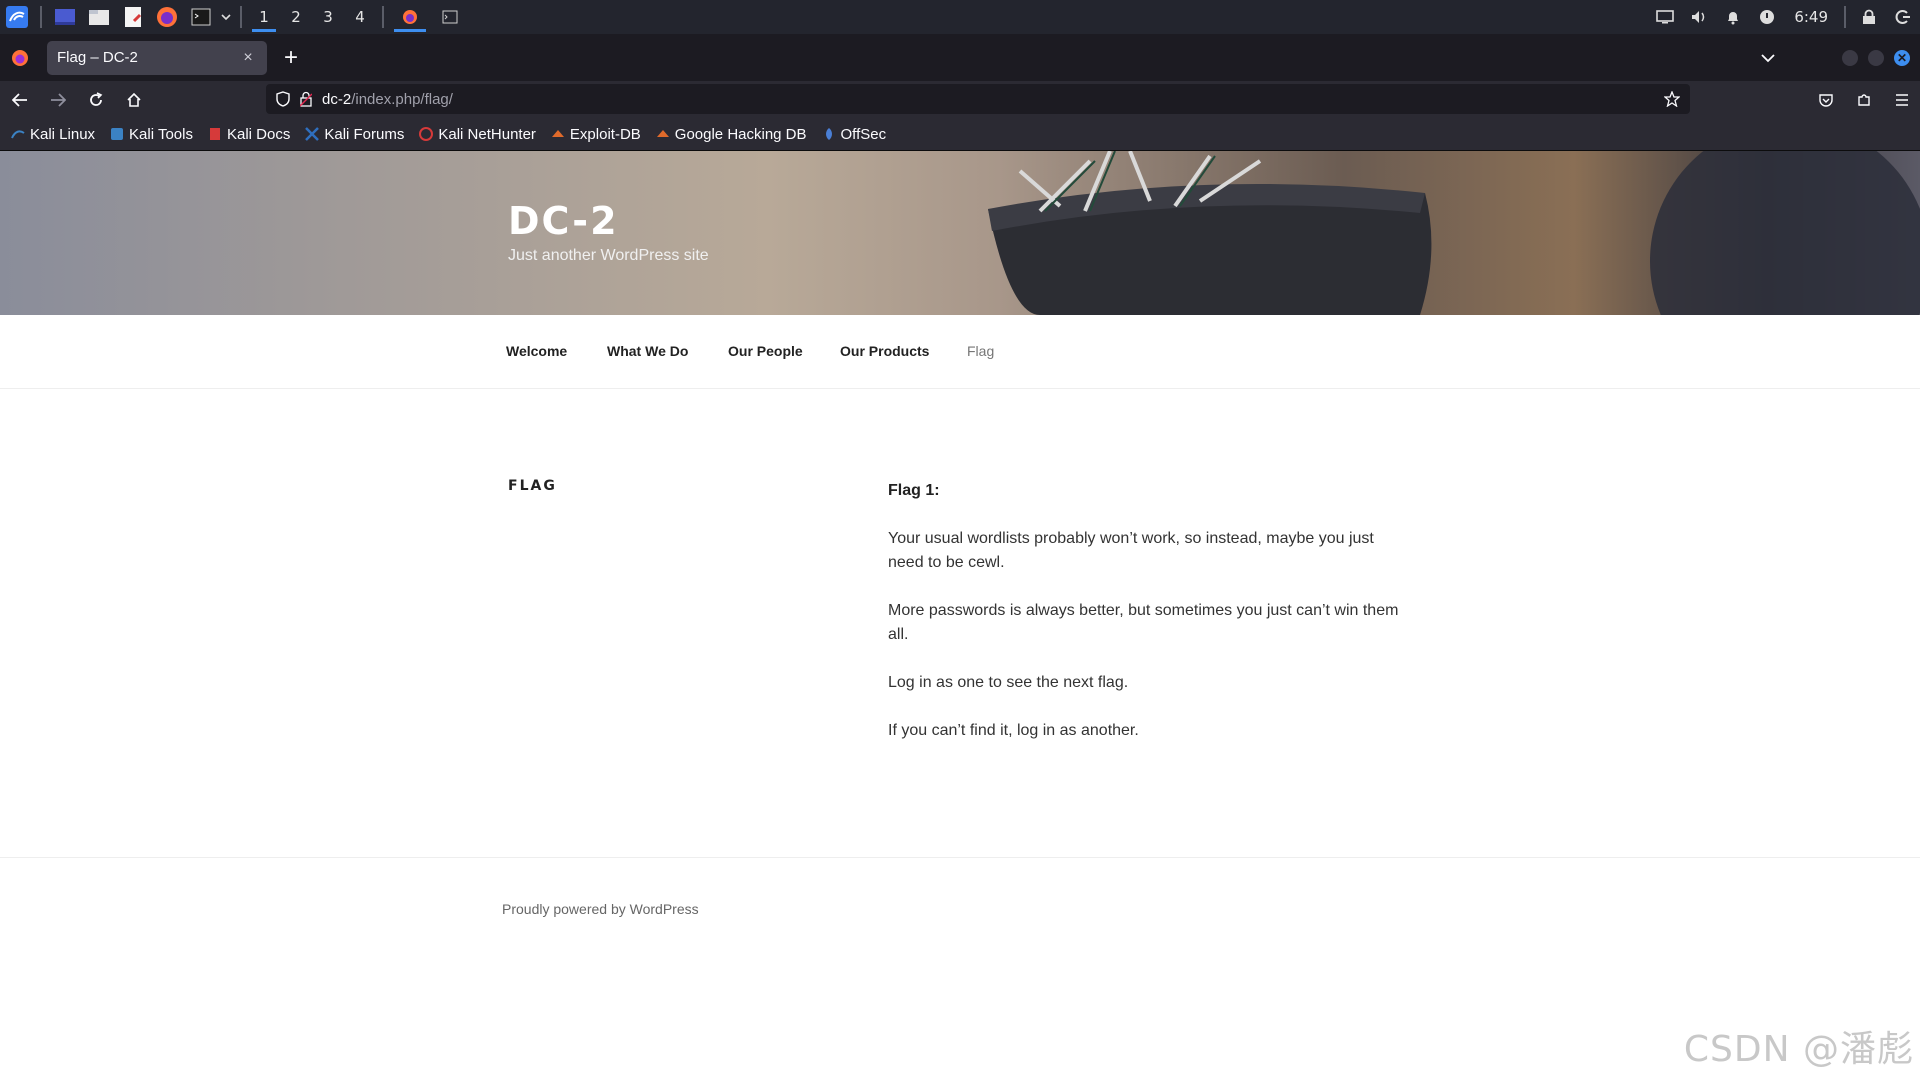  Describe the element at coordinates (65, 17) in the screenshot. I see `show-desktop-icon` at that location.